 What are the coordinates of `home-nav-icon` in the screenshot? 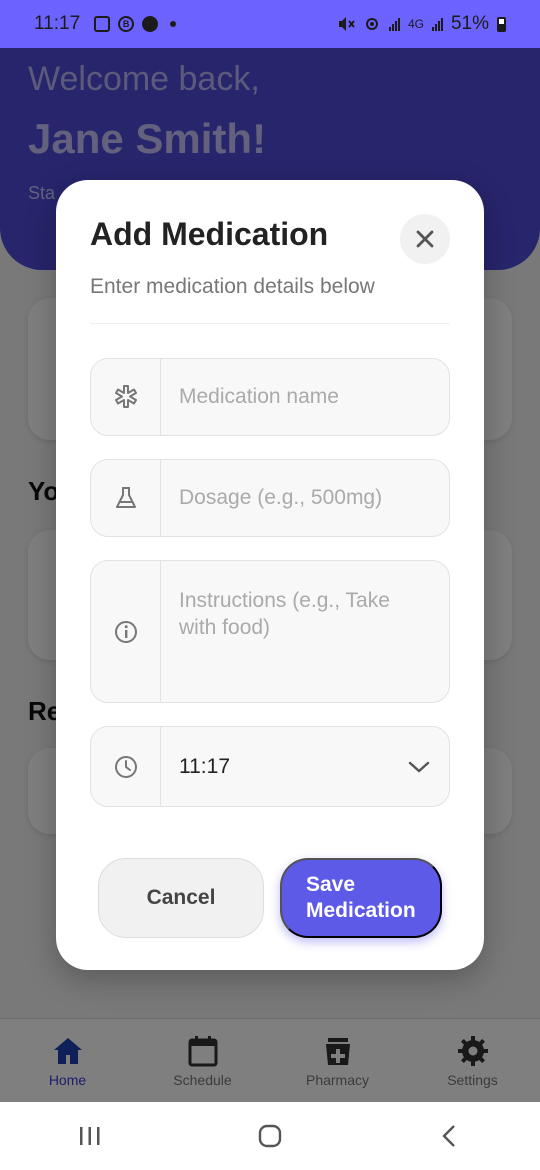 It's located at (270, 1136).